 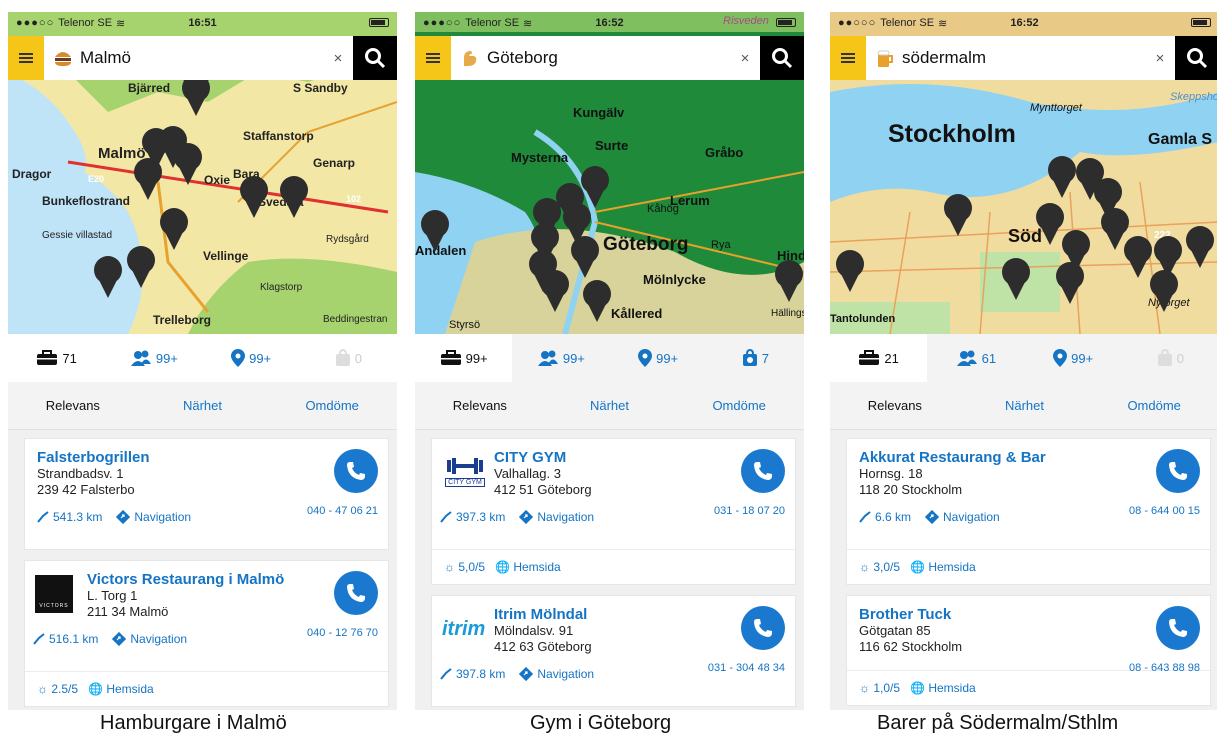 What do you see at coordinates (613, 566) in the screenshot?
I see `card-footer: ☼ 5,0/5 🌐 Hemsida` at bounding box center [613, 566].